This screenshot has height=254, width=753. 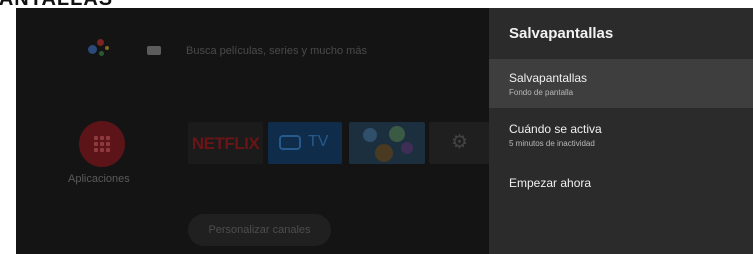 What do you see at coordinates (305, 143) in the screenshot?
I see `tv-tile: TV` at bounding box center [305, 143].